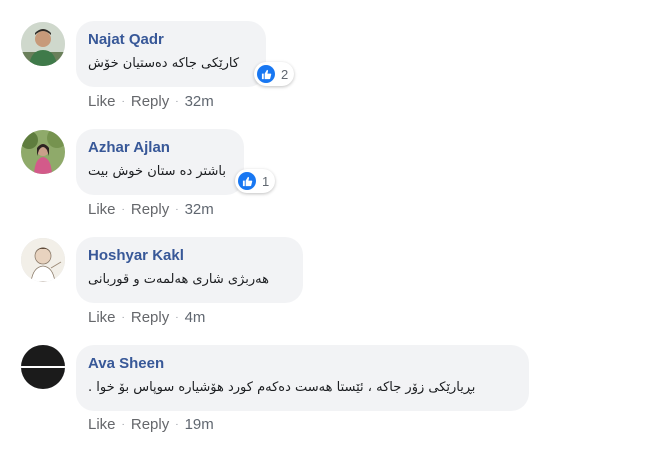 The image size is (650, 456). I want to click on comment-text: هەربژی شاری هەلمەت و قوربانی, so click(178, 279).